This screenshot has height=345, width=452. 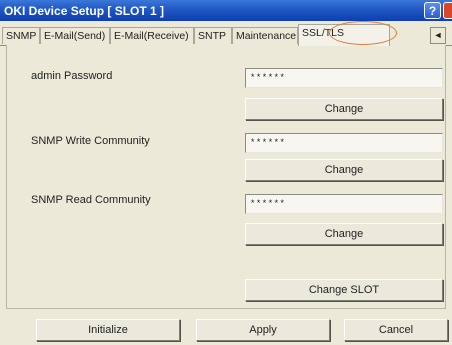 I want to click on tab-email-send: E-Mail(Send), so click(x=75, y=35).